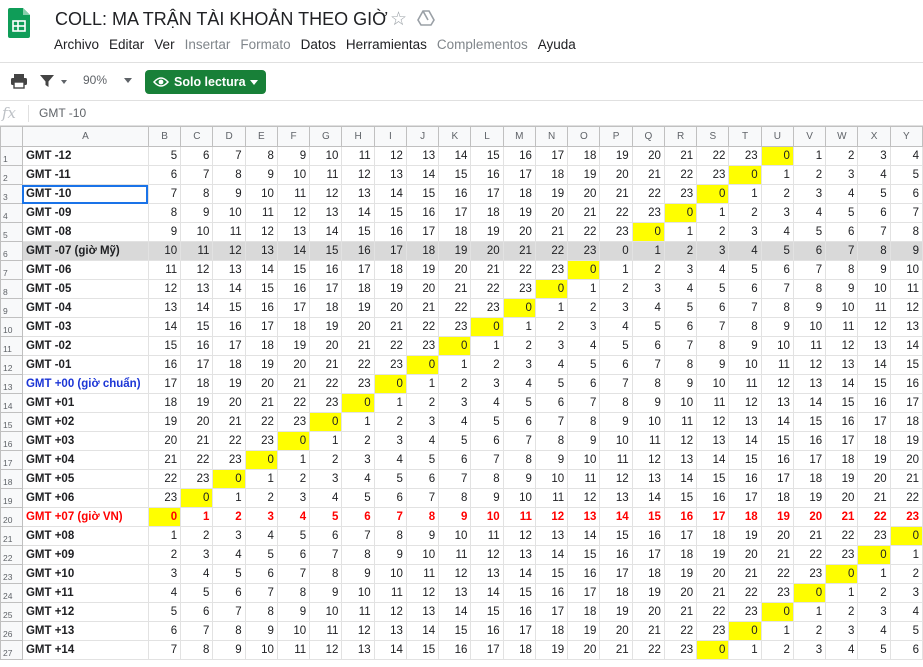 Image resolution: width=923 pixels, height=667 pixels. I want to click on menu-datos: Datos, so click(318, 44).